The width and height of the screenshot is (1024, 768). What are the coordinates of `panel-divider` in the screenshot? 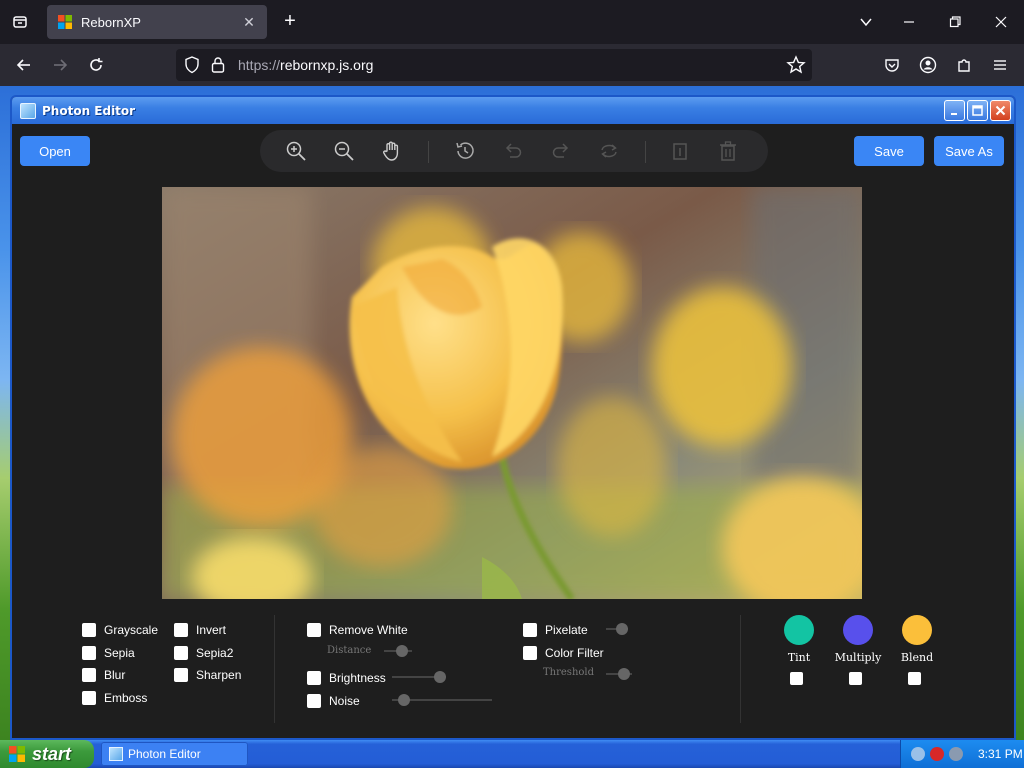 It's located at (274, 669).